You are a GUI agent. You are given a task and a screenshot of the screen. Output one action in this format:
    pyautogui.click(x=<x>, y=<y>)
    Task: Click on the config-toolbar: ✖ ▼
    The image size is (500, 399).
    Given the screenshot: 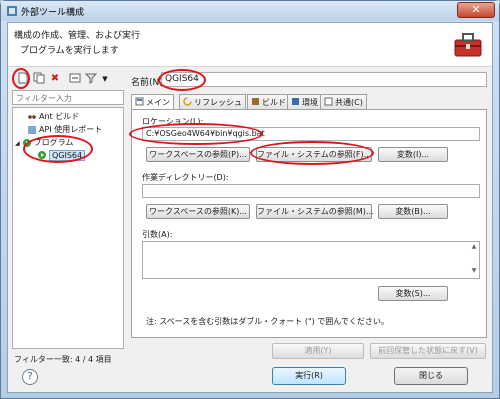 What is the action you would take?
    pyautogui.click(x=68, y=80)
    